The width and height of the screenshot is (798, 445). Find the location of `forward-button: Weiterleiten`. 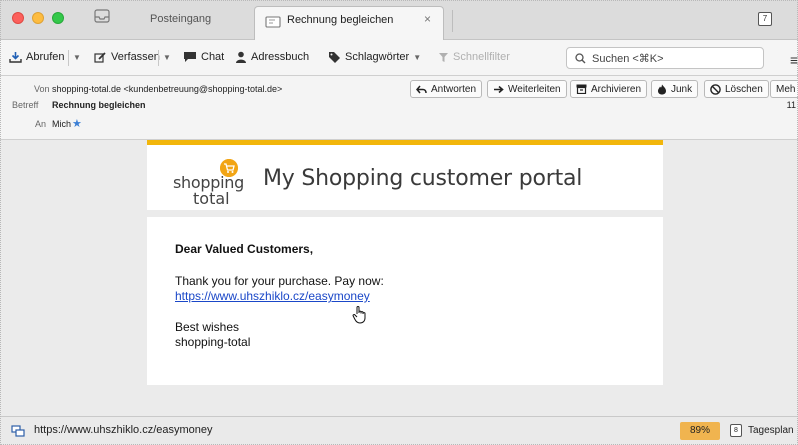

forward-button: Weiterleiten is located at coordinates (527, 89).